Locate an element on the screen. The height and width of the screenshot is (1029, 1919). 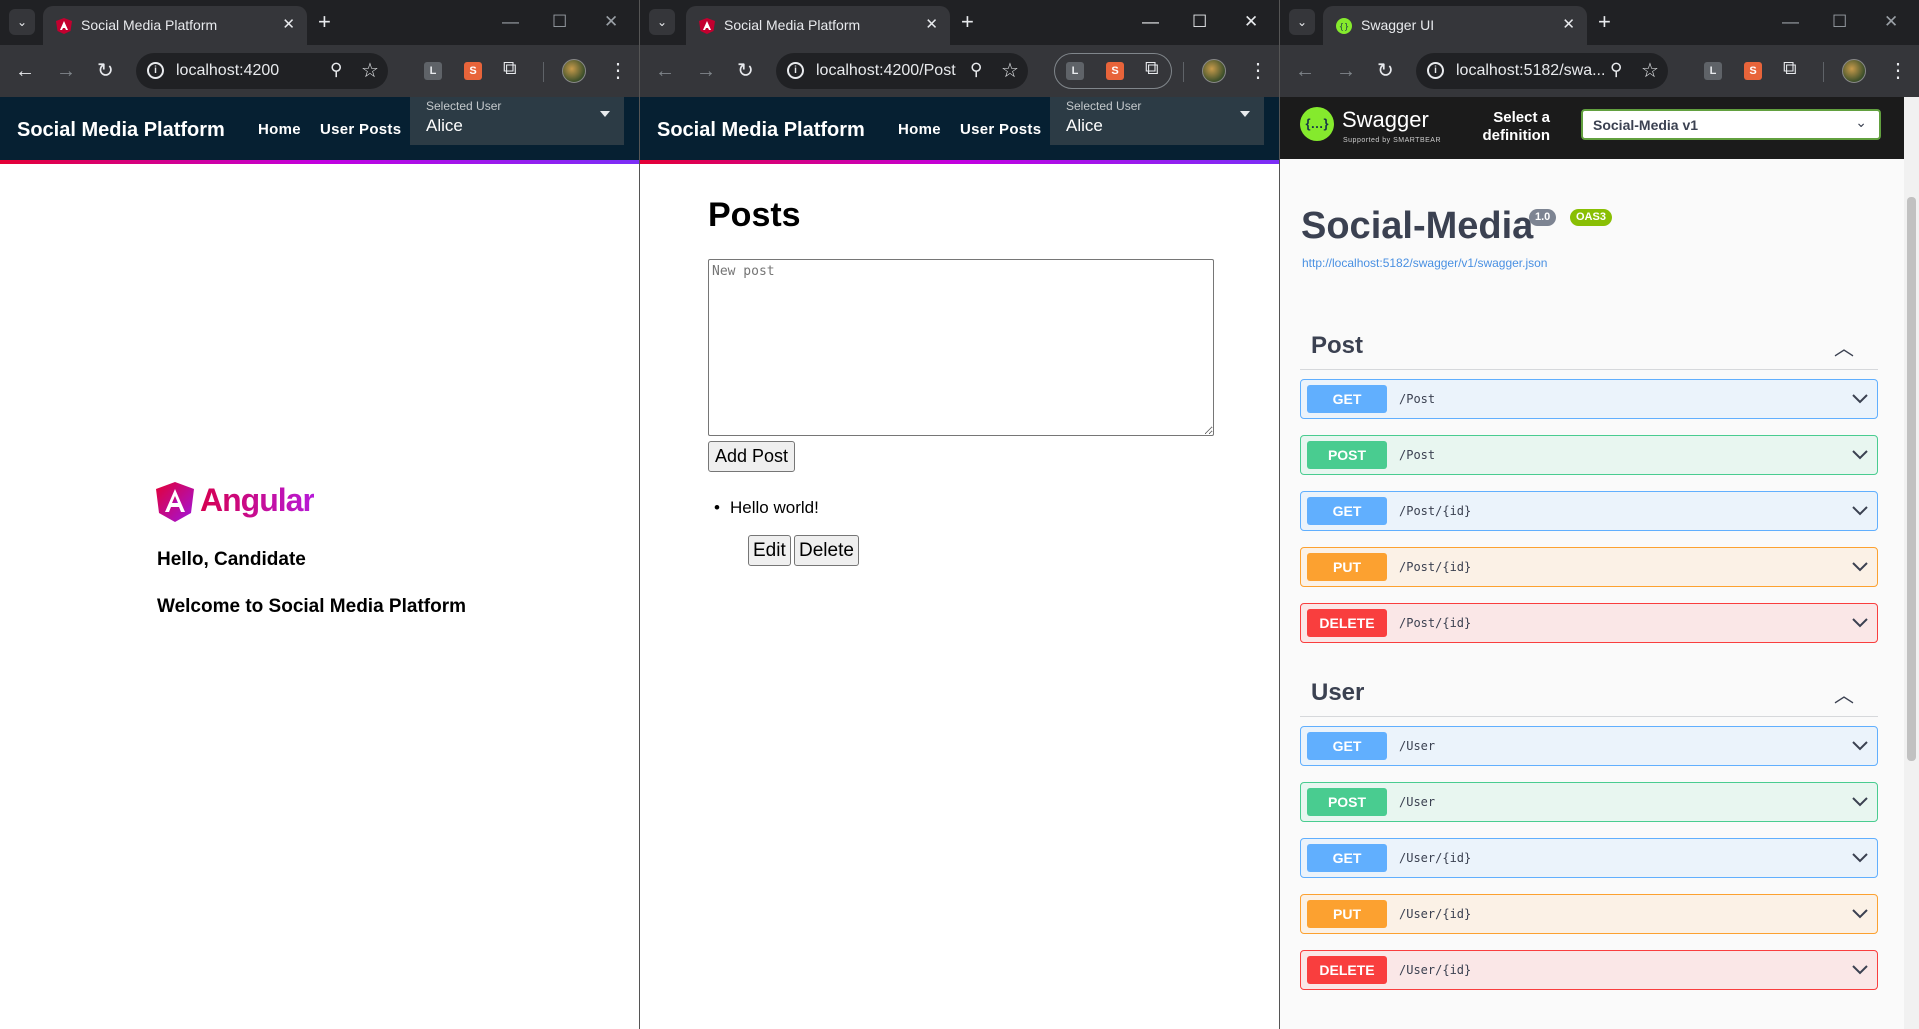
operation-get: GET/Post/{id} is located at coordinates (1589, 511).